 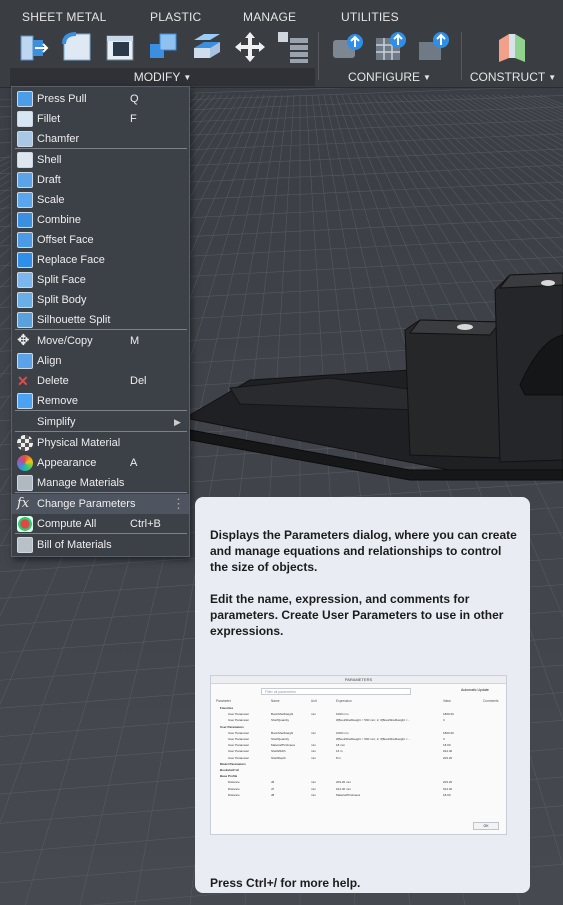 What do you see at coordinates (74, 545) in the screenshot?
I see `menu-item-label: Bill of Materials` at bounding box center [74, 545].